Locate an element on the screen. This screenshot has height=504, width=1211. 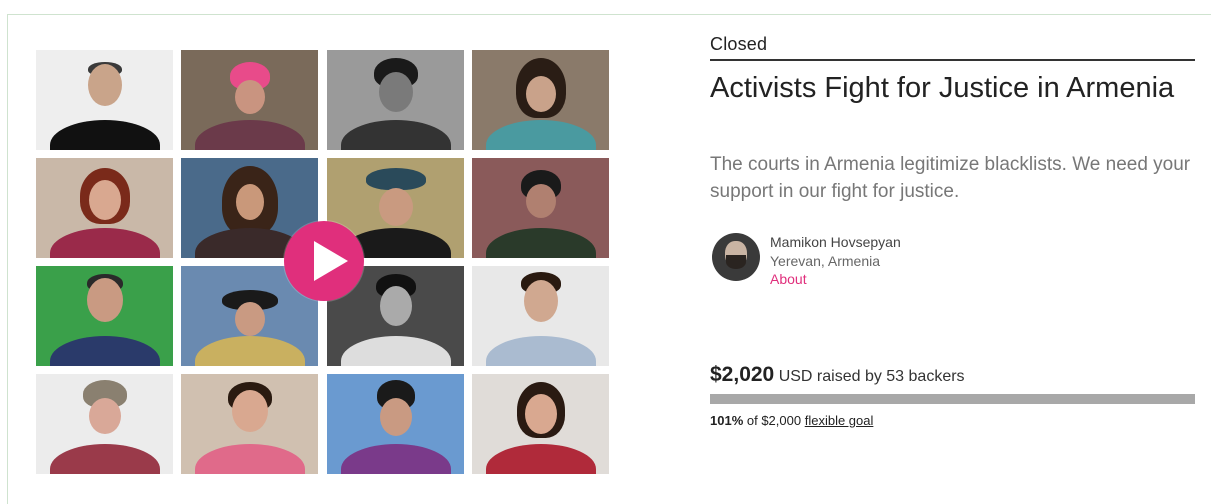
creator-about-link: About is located at coordinates (788, 279).